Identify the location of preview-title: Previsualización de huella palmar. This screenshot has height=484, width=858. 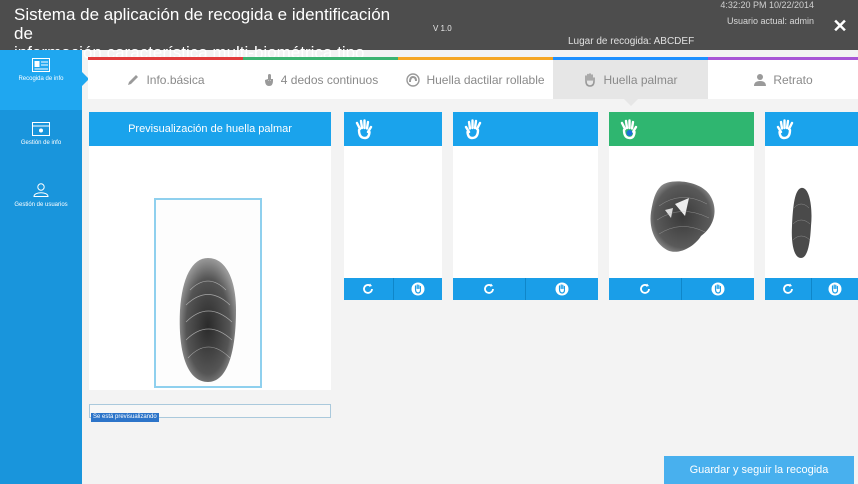
(210, 129).